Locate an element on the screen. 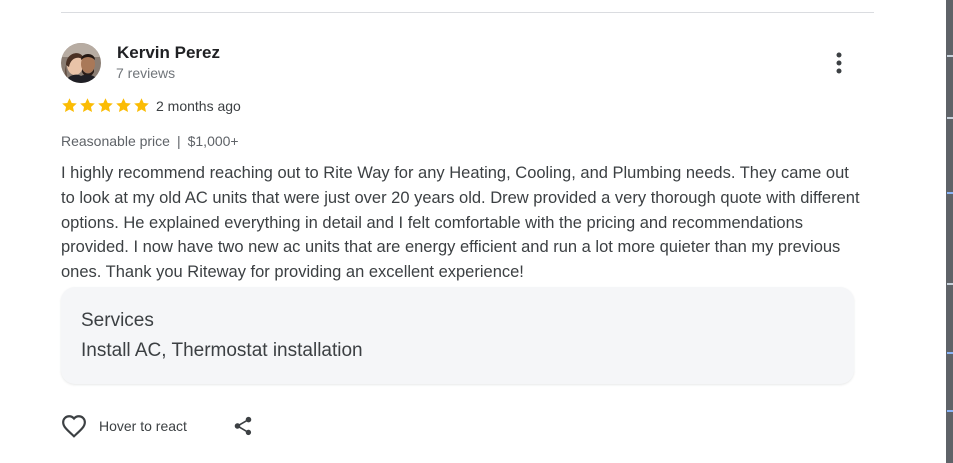 The height and width of the screenshot is (463, 953). share-button is located at coordinates (243, 426).